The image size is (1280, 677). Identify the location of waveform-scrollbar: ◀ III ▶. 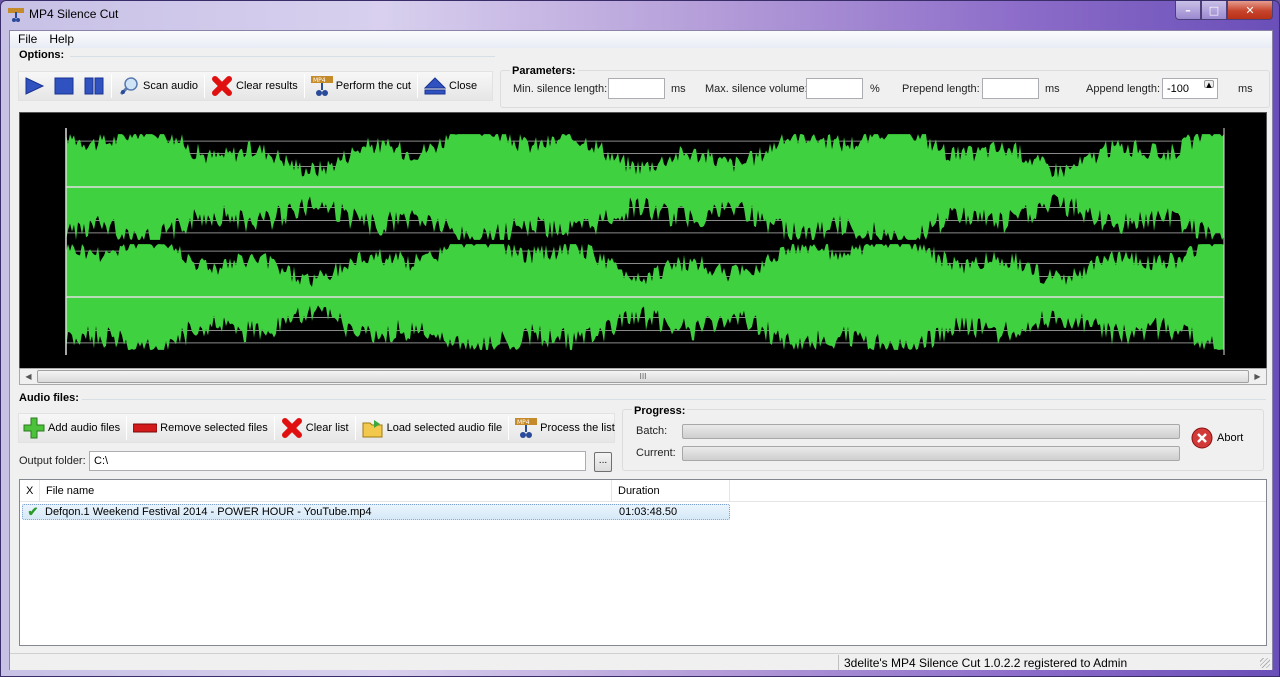
(643, 376).